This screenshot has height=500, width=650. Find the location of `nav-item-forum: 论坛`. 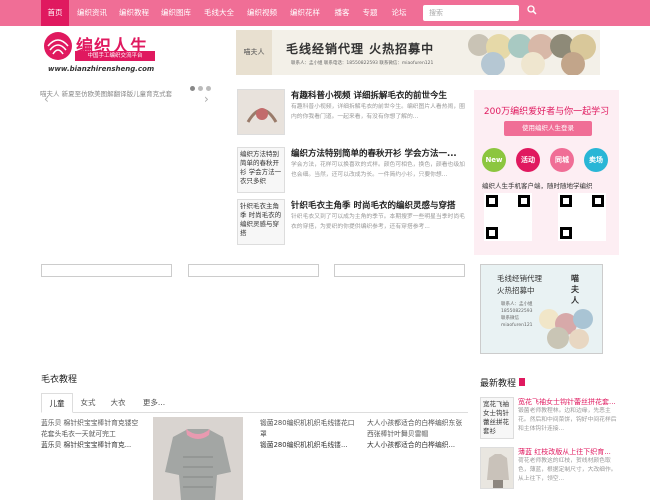

nav-item-forum: 论坛 is located at coordinates (399, 13).